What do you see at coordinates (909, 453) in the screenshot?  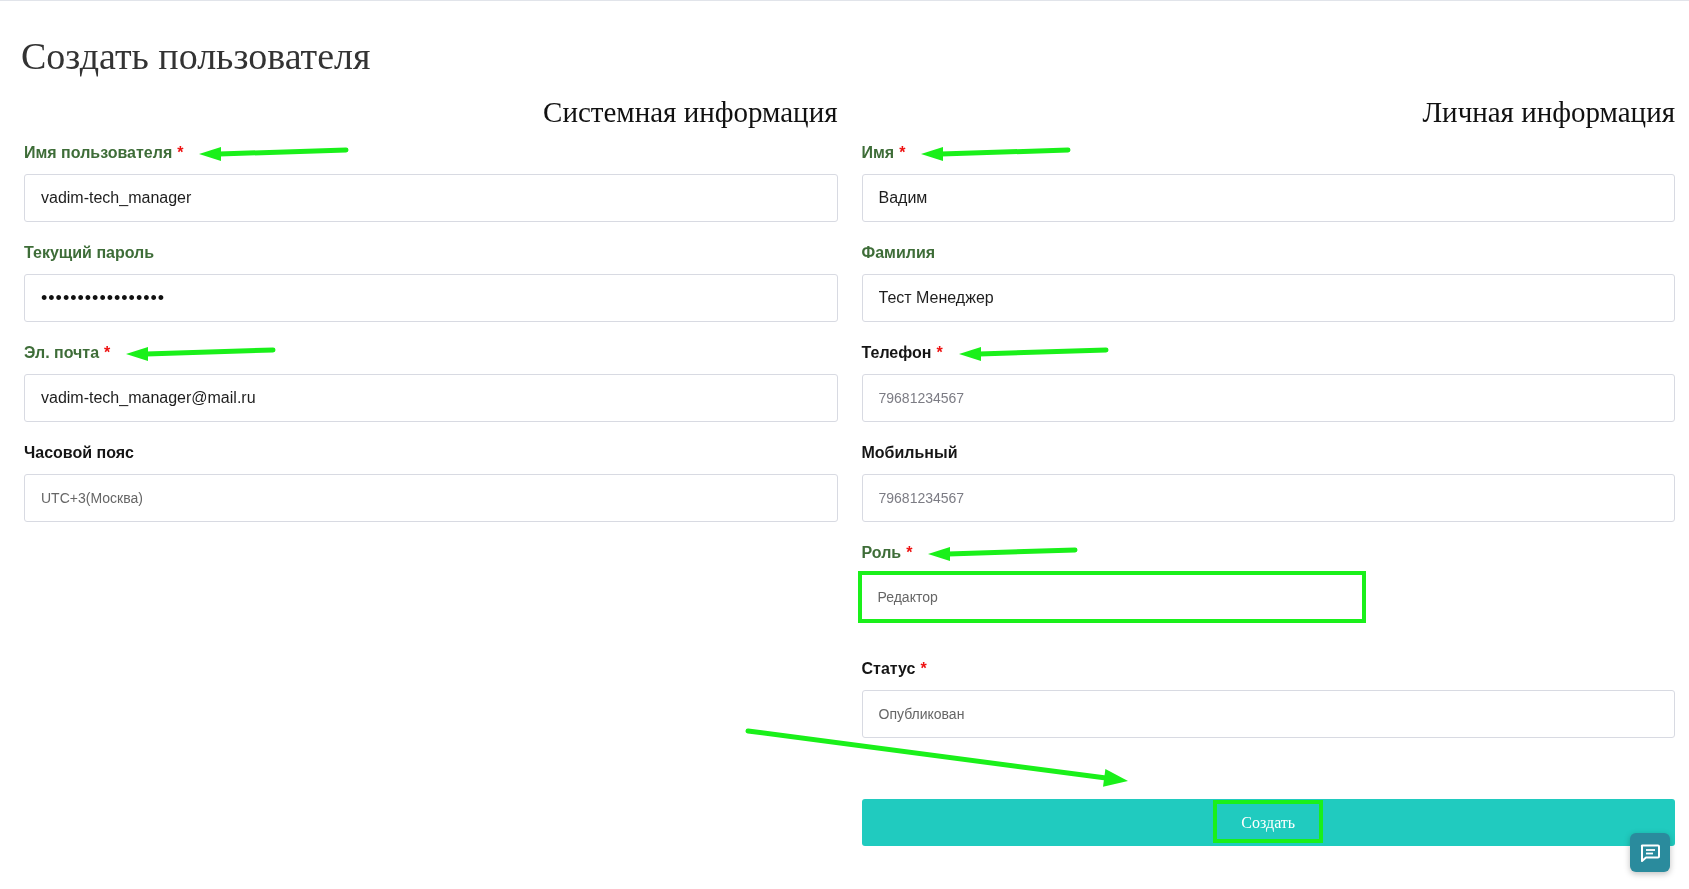 I see `field-label: Мобильный` at bounding box center [909, 453].